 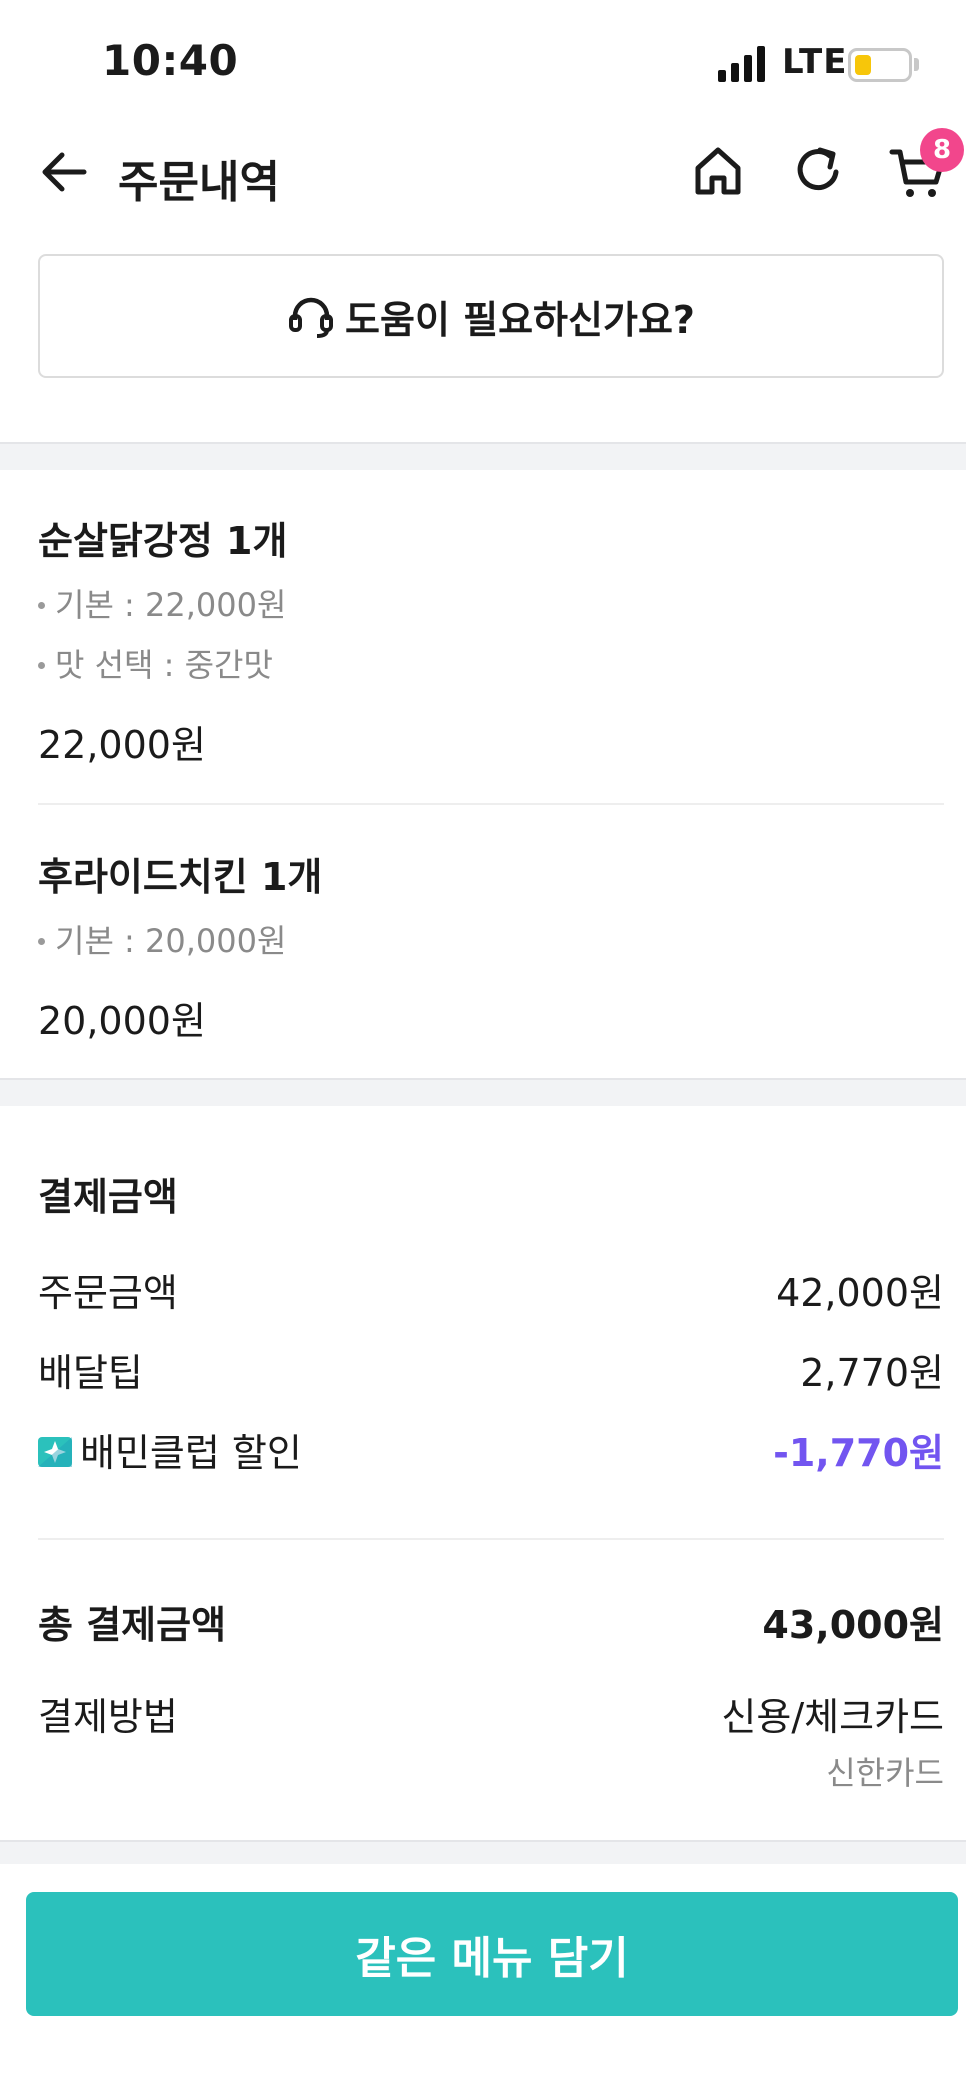 I want to click on item-separator, so click(x=491, y=804).